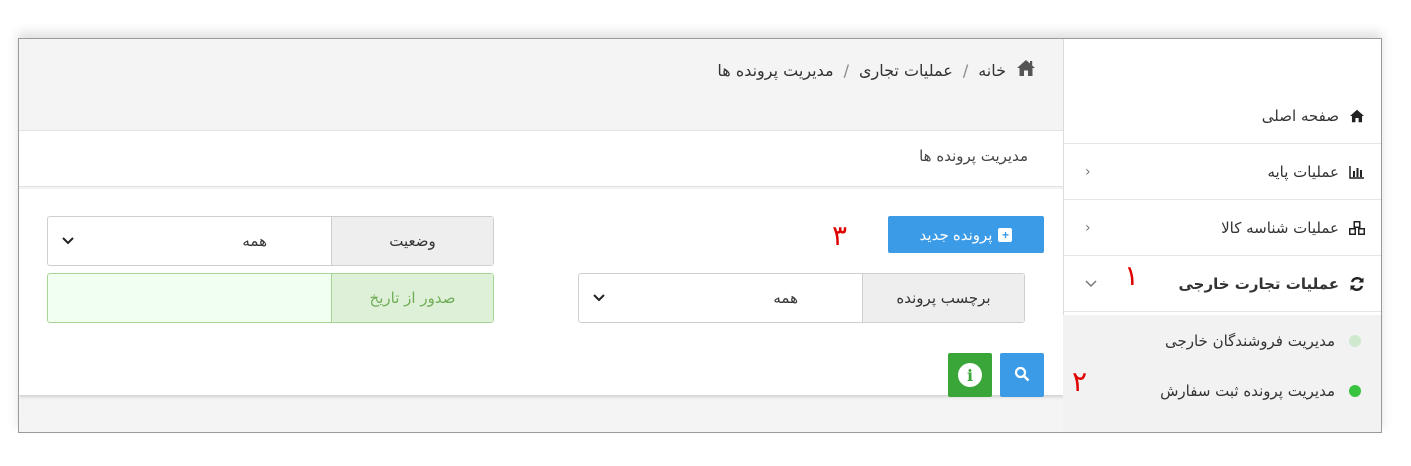  Describe the element at coordinates (906, 70) in the screenshot. I see `breadcrumb-business-ops: عملیات تجاری` at that location.